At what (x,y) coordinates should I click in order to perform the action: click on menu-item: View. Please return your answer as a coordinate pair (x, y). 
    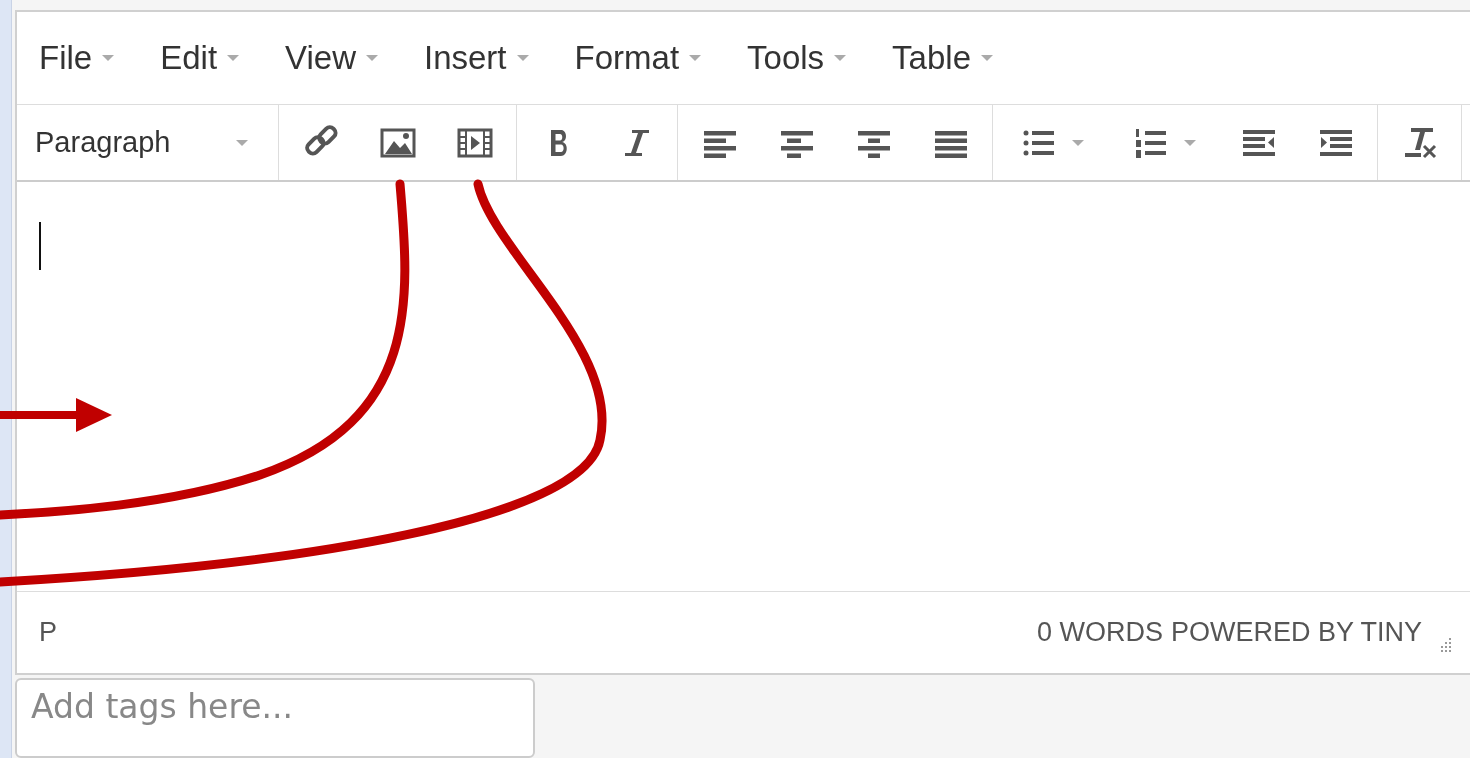
    Looking at the image, I should click on (343, 58).